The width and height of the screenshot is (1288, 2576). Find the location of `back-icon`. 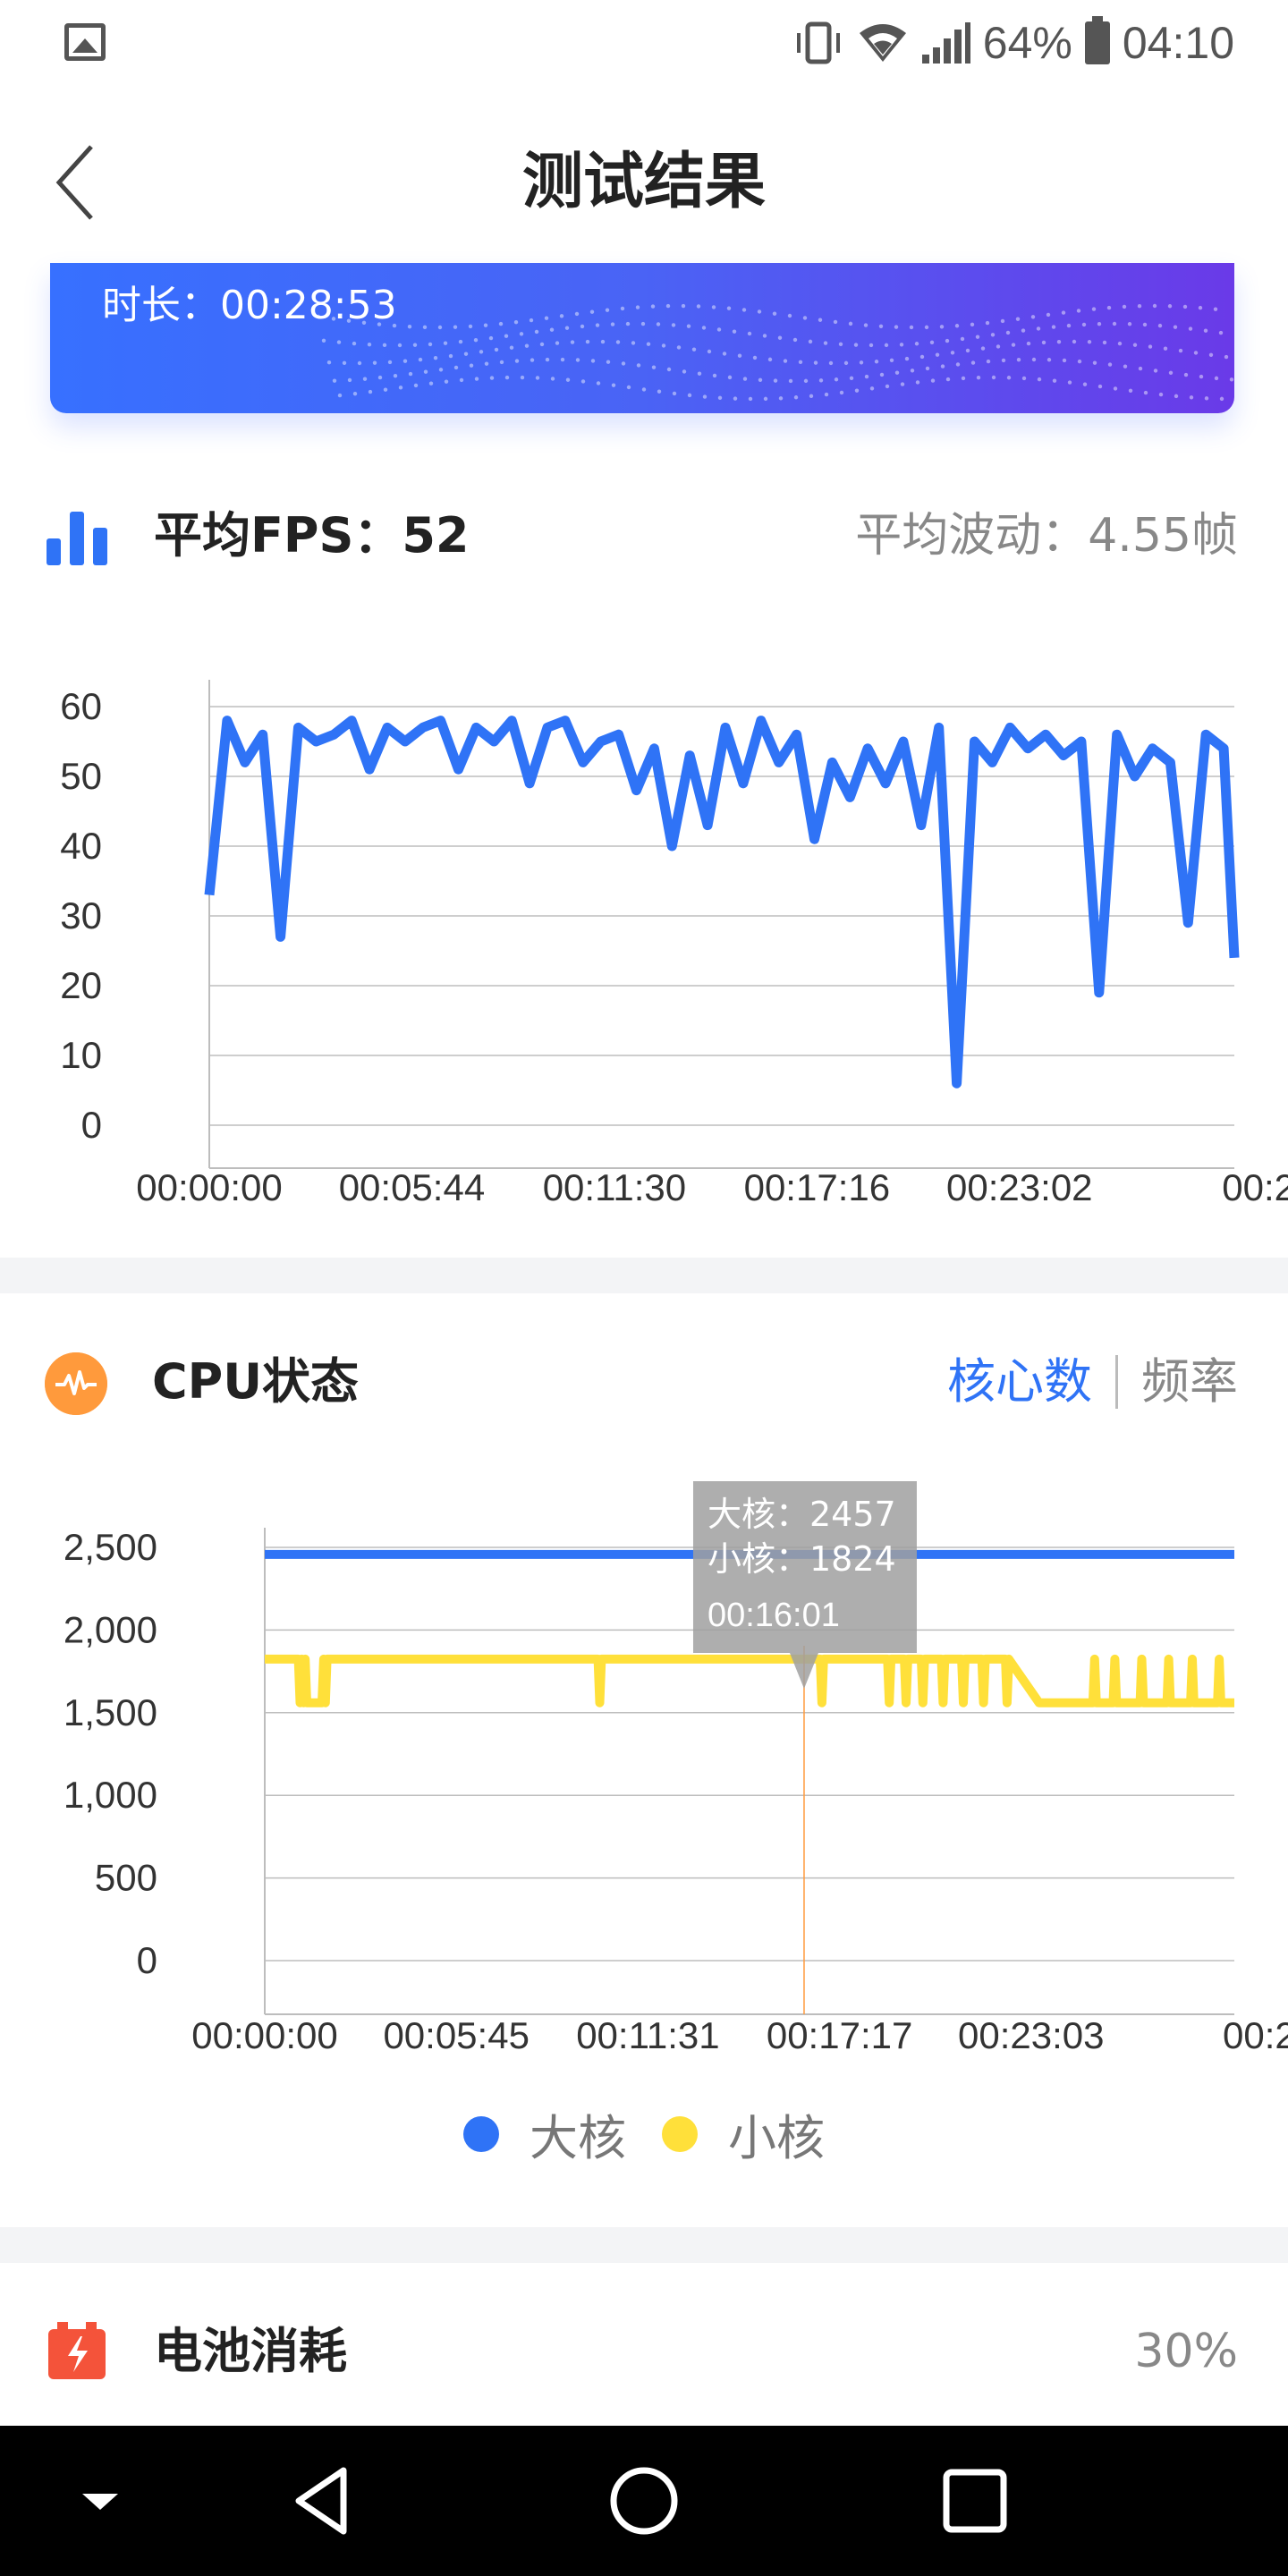

back-icon is located at coordinates (322, 2501).